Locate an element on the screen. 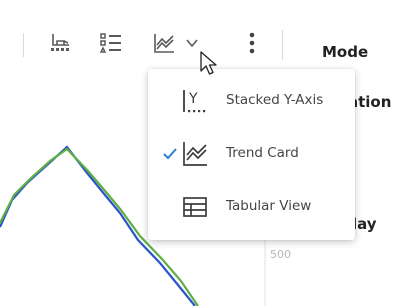 This screenshot has width=415, height=306. menu-item-tabular-view: Tabular View is located at coordinates (251, 207).